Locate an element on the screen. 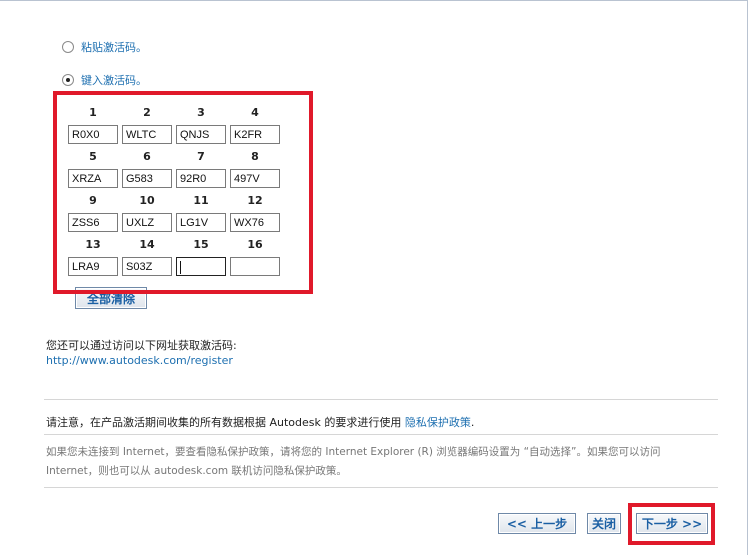 The width and height of the screenshot is (748, 555). privacy-notice-text: 请注意，在产品激活期间收集的所有数据根据 Autodesk 的要求进行使用 is located at coordinates (224, 422).